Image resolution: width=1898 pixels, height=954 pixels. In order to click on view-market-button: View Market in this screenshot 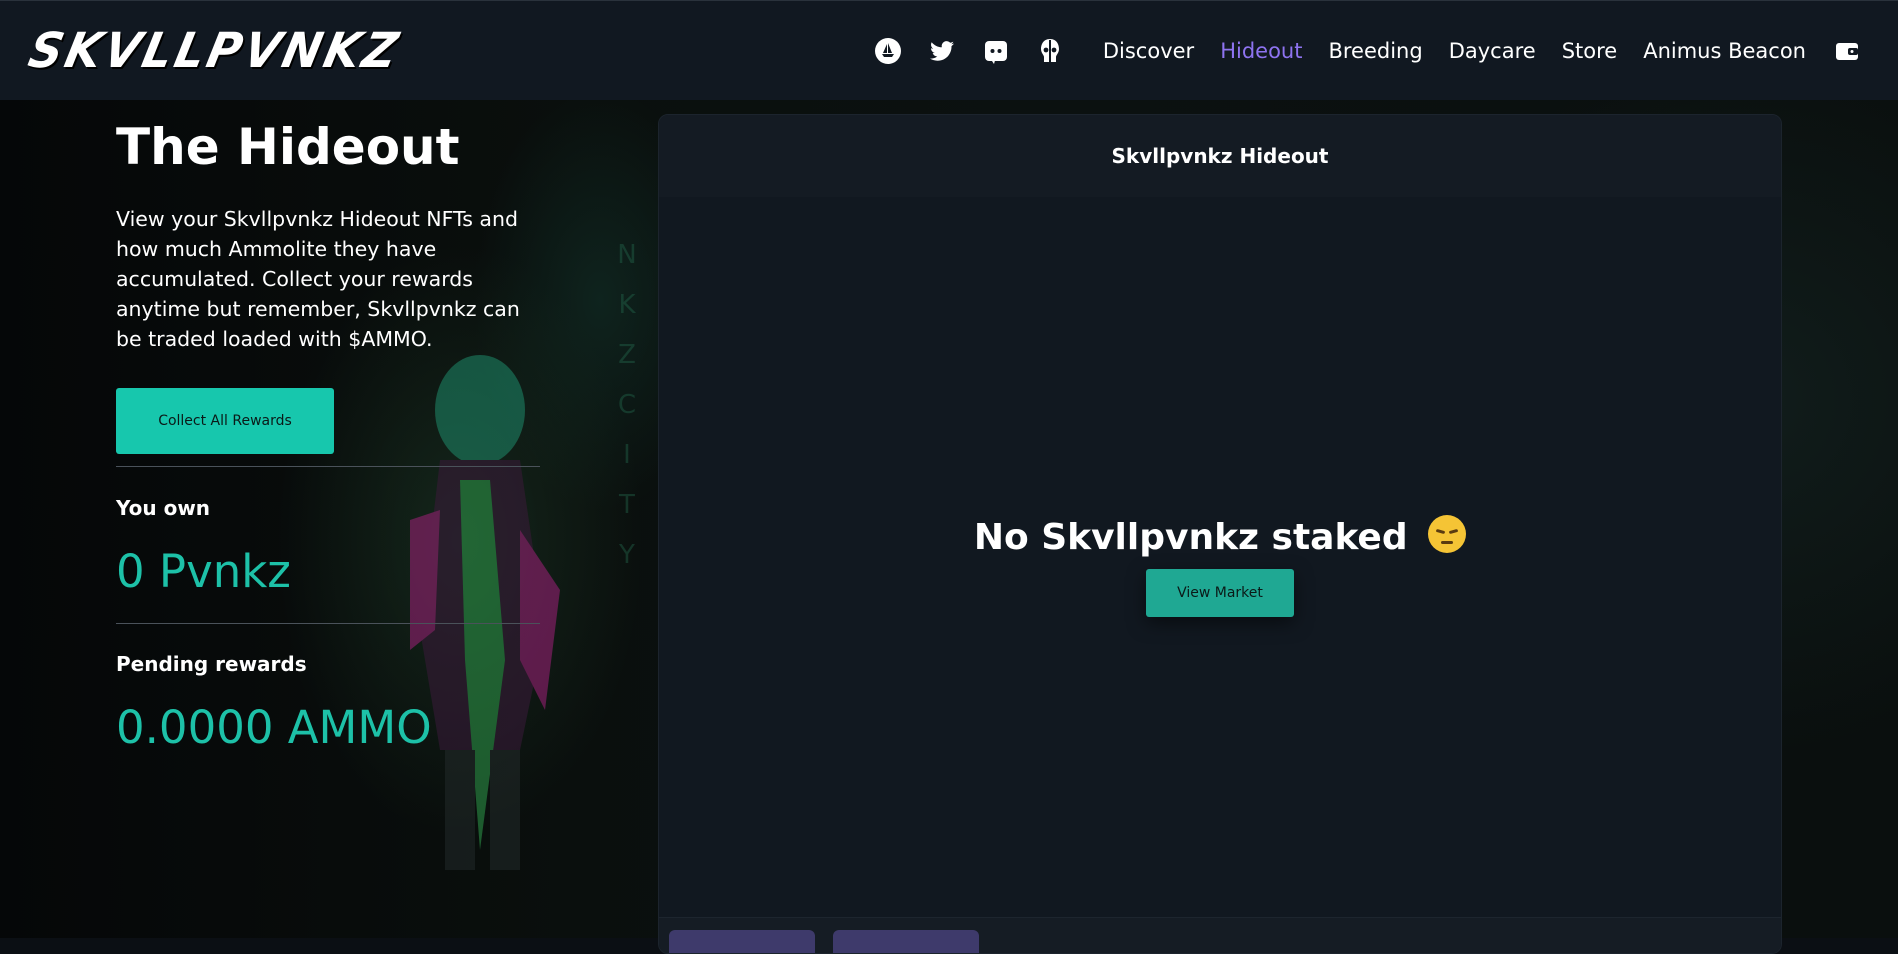, I will do `click(1220, 593)`.